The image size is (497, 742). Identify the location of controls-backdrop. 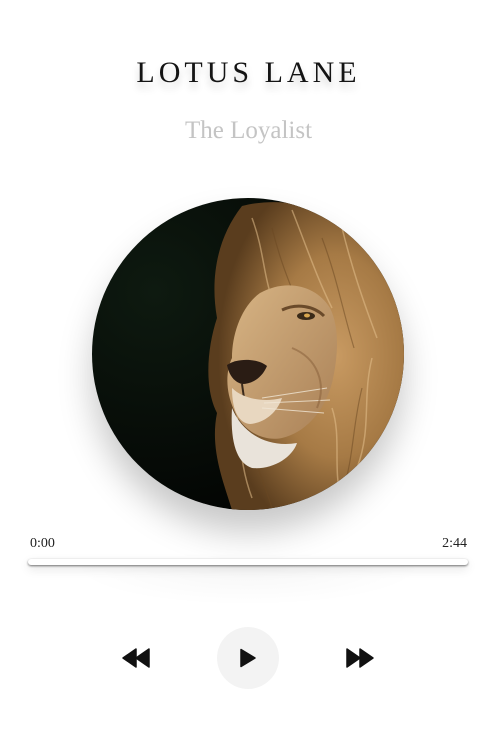
(248, 586).